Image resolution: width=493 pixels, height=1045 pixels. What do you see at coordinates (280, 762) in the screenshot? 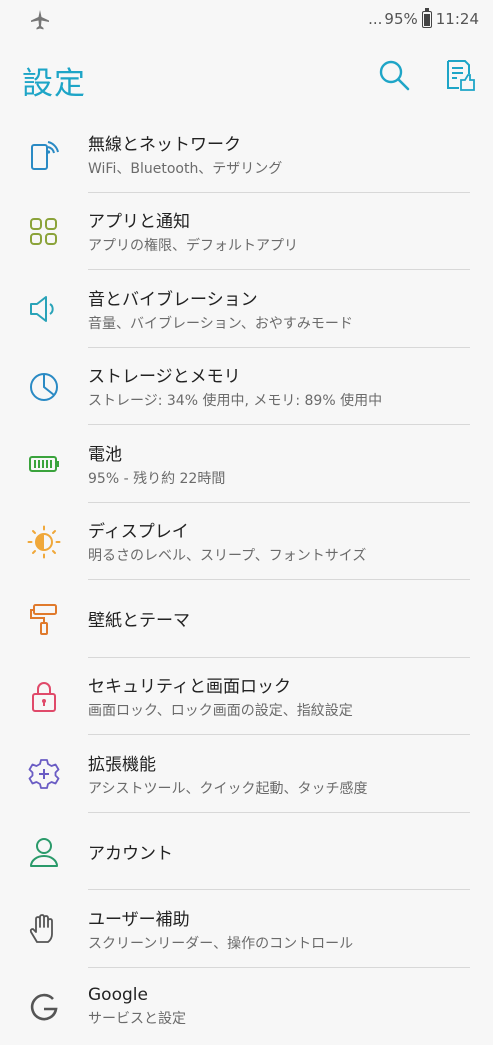
I see `settings-item-label: 拡張機能` at bounding box center [280, 762].